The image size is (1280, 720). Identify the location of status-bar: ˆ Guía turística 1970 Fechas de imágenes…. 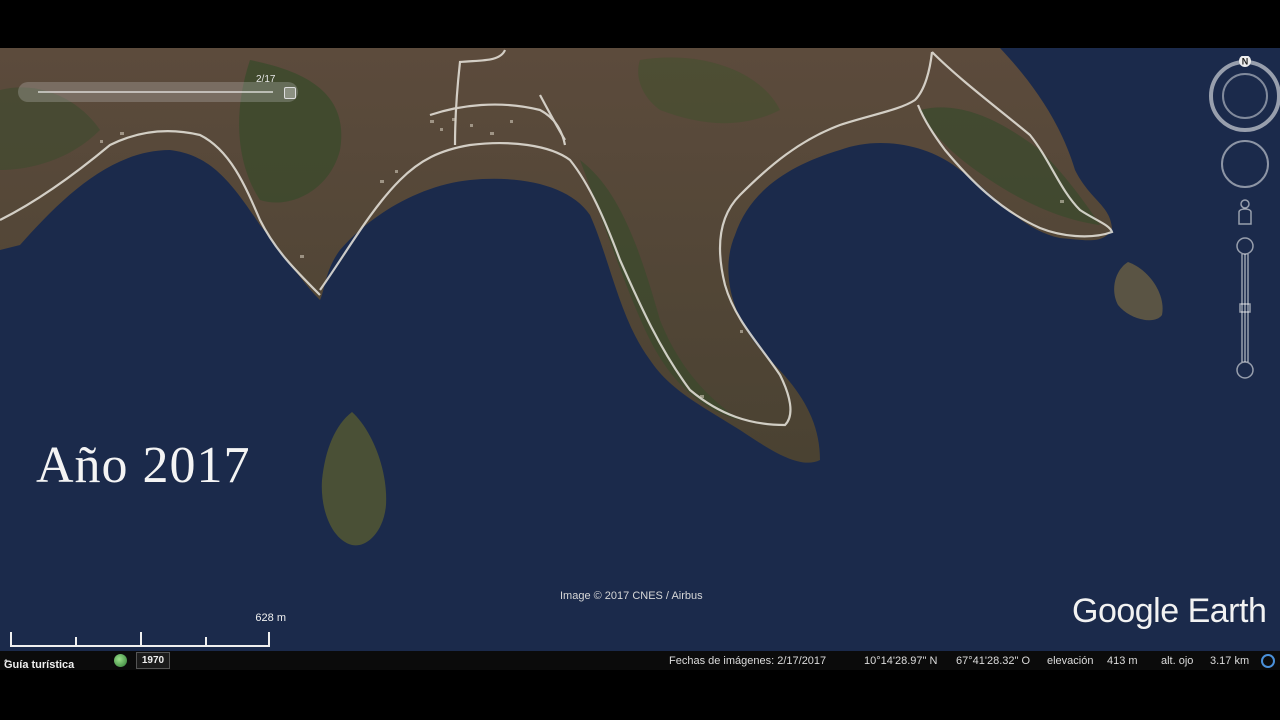
(640, 661).